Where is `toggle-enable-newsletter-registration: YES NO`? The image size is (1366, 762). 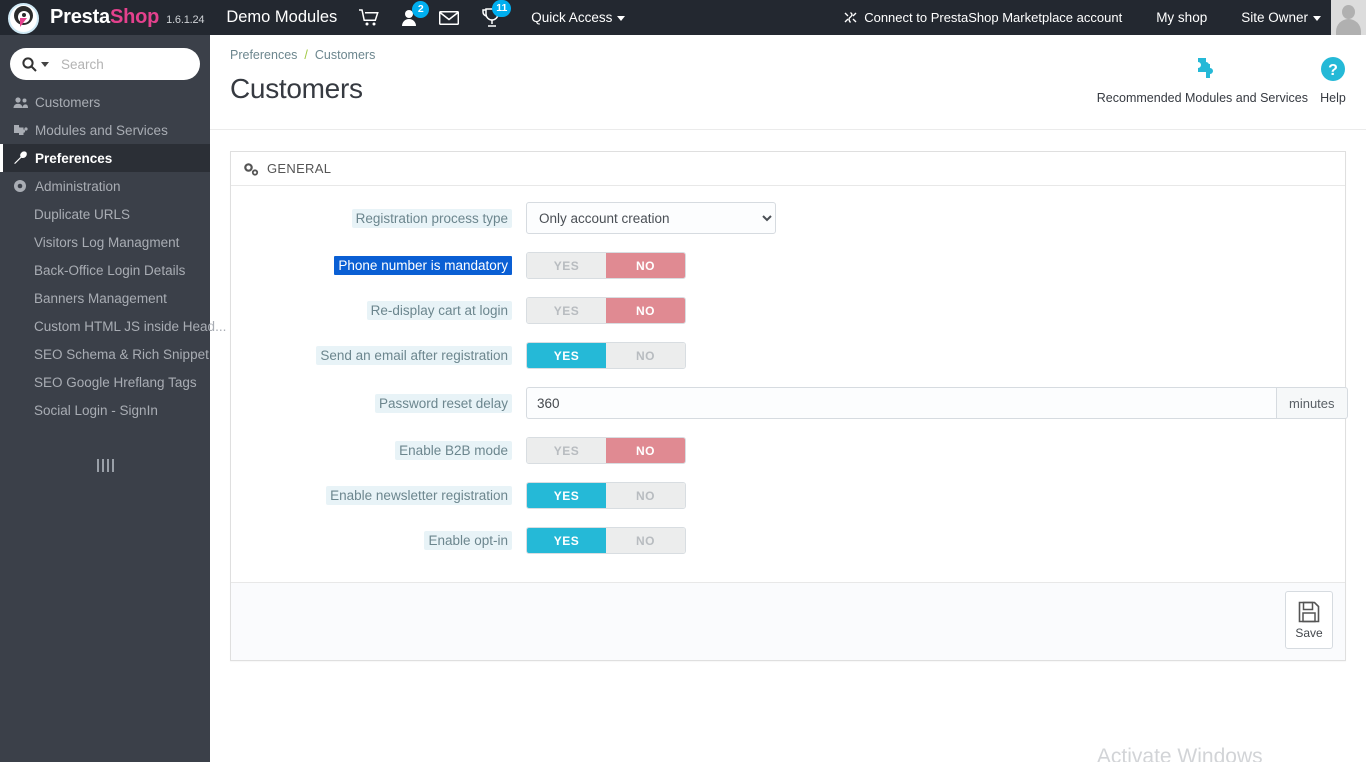
toggle-enable-newsletter-registration: YES NO is located at coordinates (606, 495).